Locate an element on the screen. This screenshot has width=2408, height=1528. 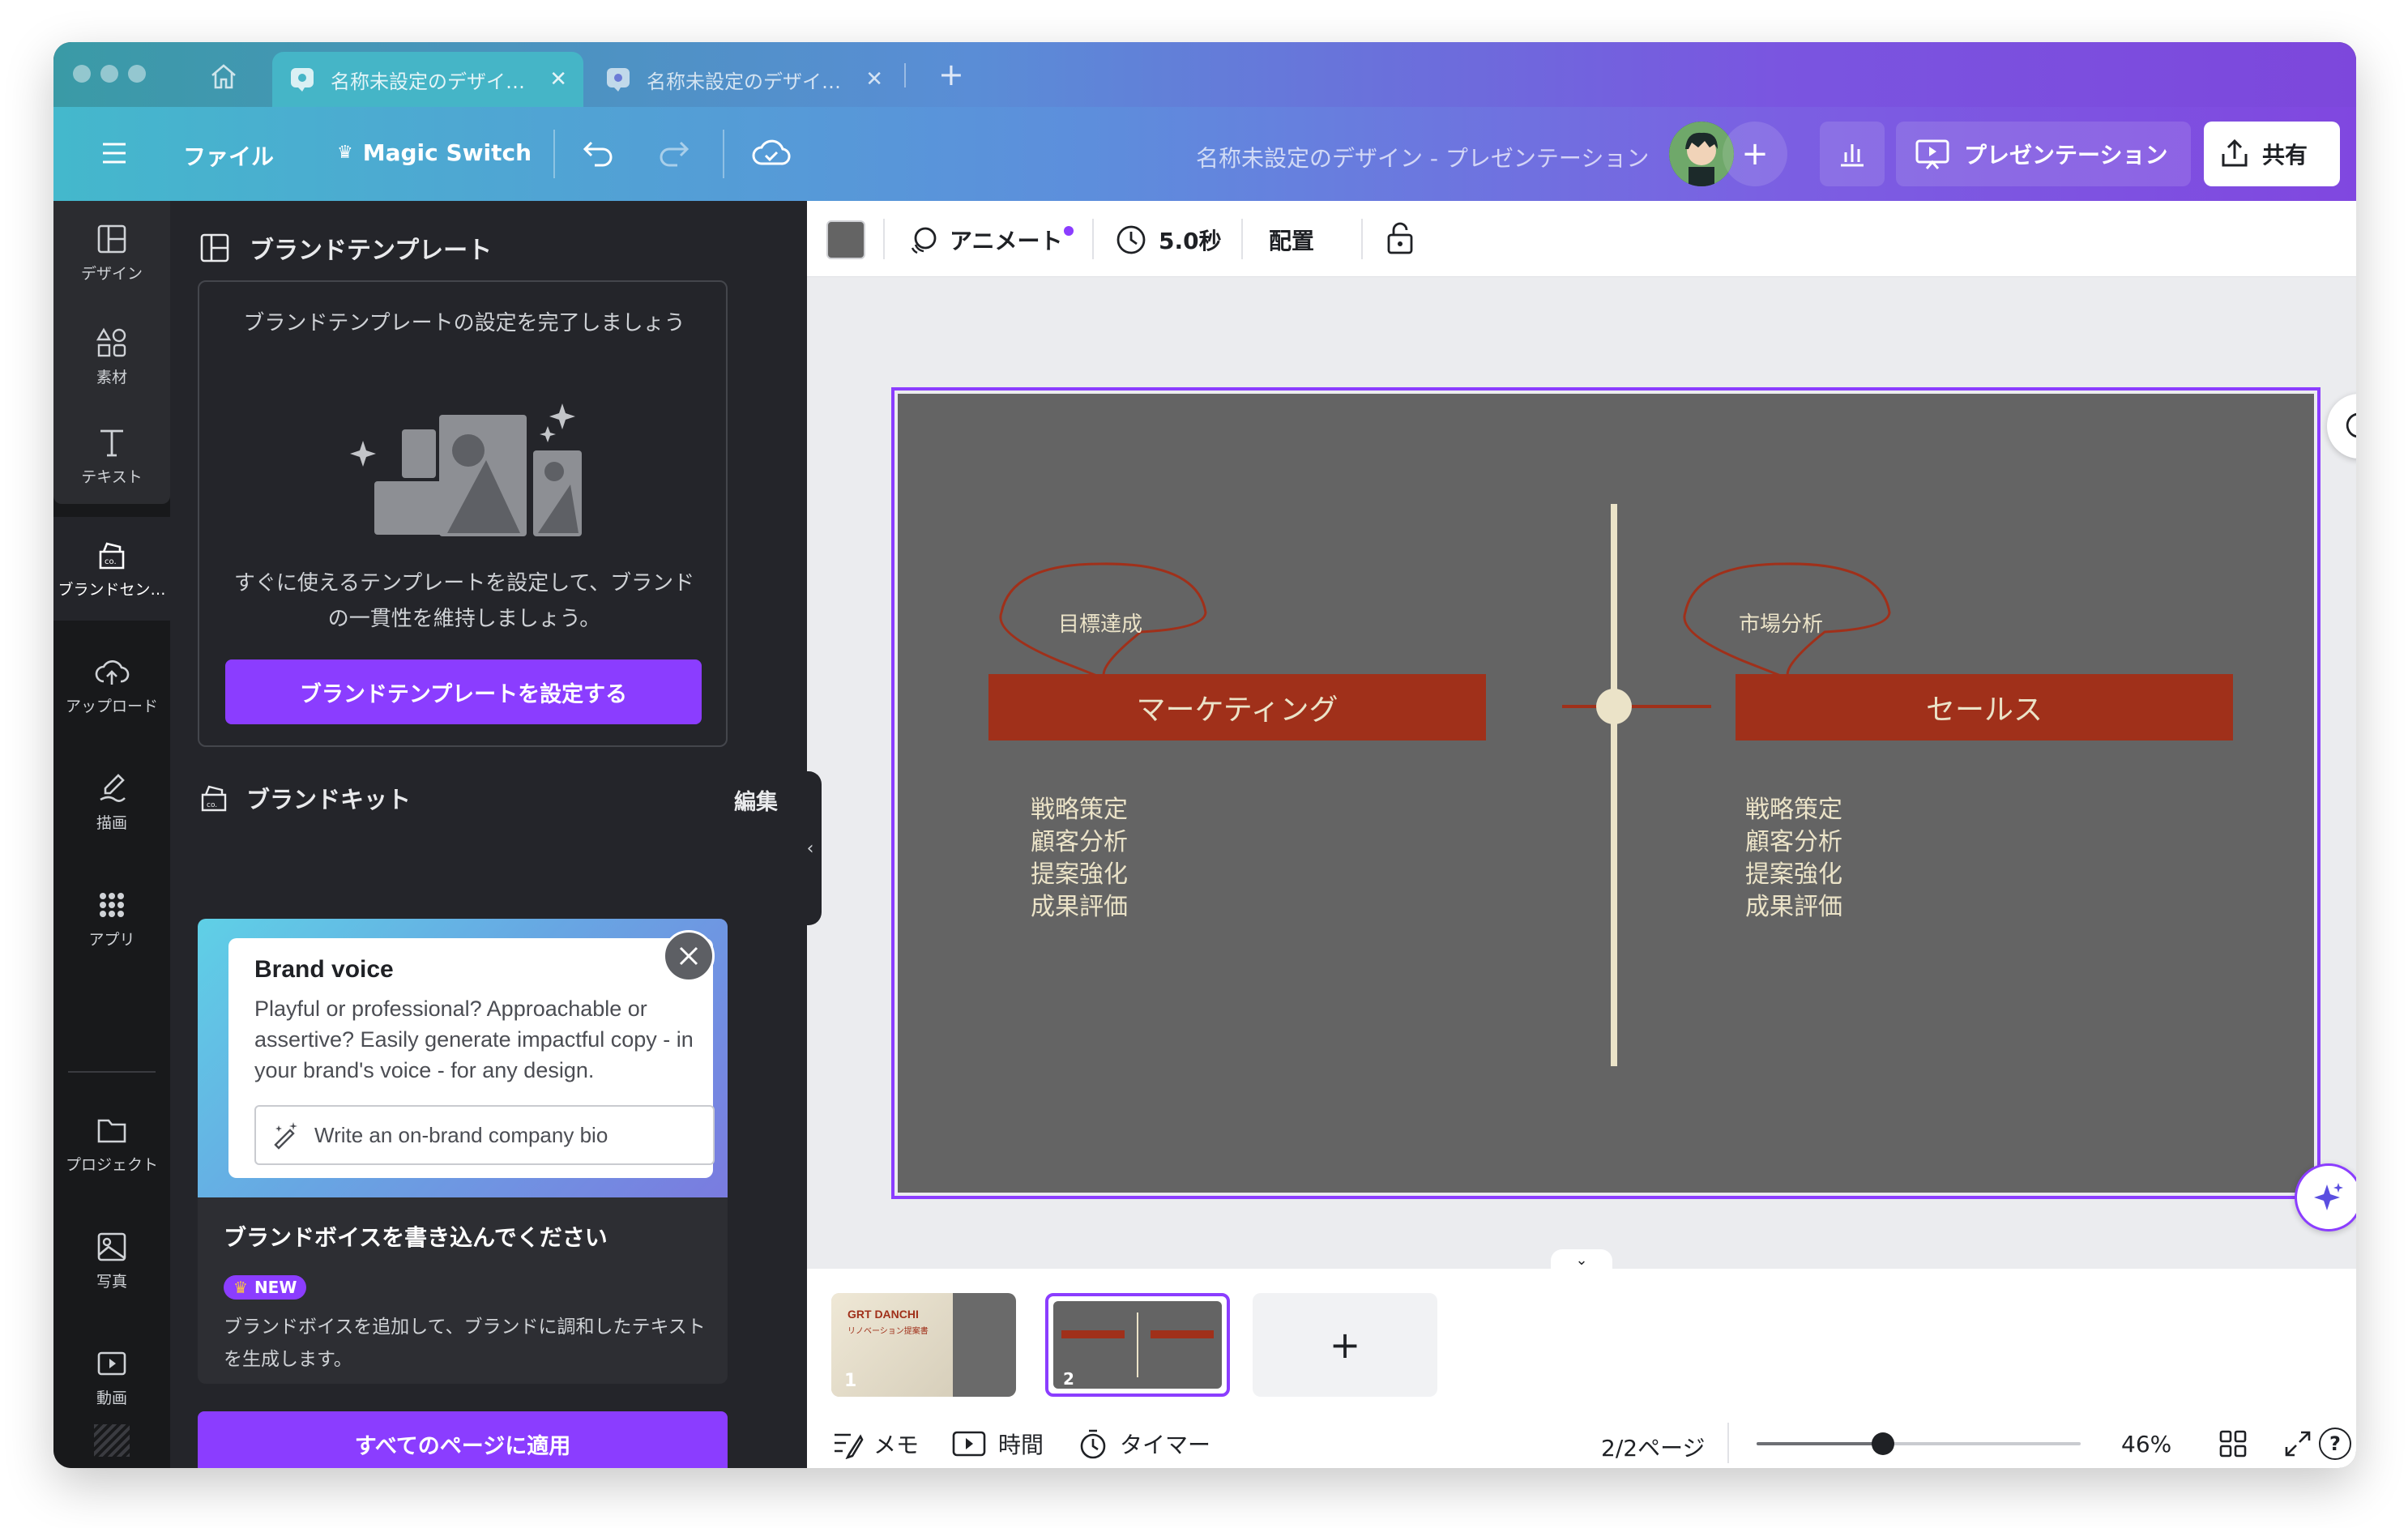
present-button: プレゼンテーション is located at coordinates (2044, 154).